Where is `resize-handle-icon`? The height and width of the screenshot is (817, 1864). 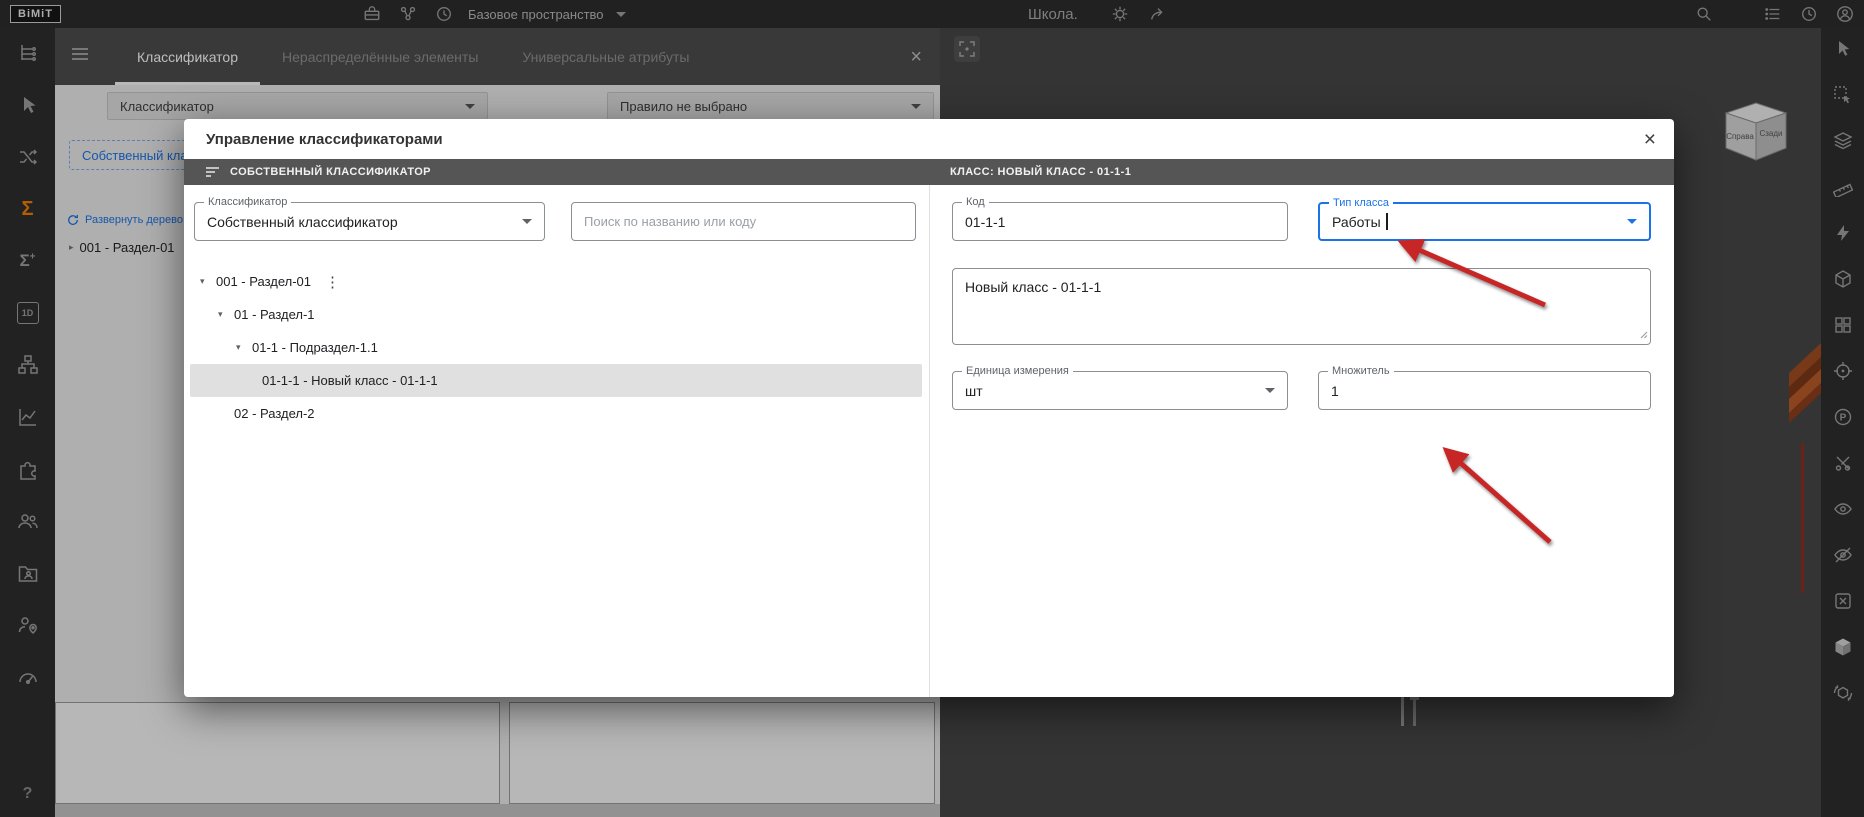 resize-handle-icon is located at coordinates (1643, 334).